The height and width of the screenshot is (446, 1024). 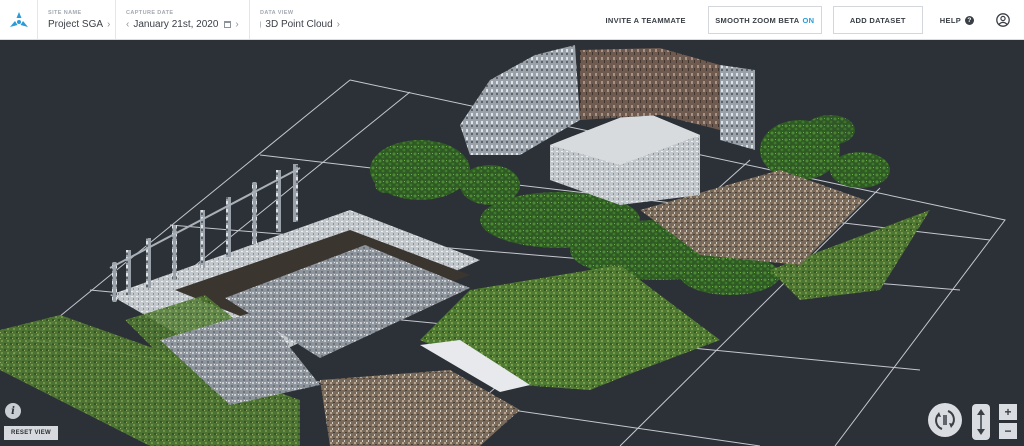 What do you see at coordinates (950, 20) in the screenshot?
I see `help-label: HELP` at bounding box center [950, 20].